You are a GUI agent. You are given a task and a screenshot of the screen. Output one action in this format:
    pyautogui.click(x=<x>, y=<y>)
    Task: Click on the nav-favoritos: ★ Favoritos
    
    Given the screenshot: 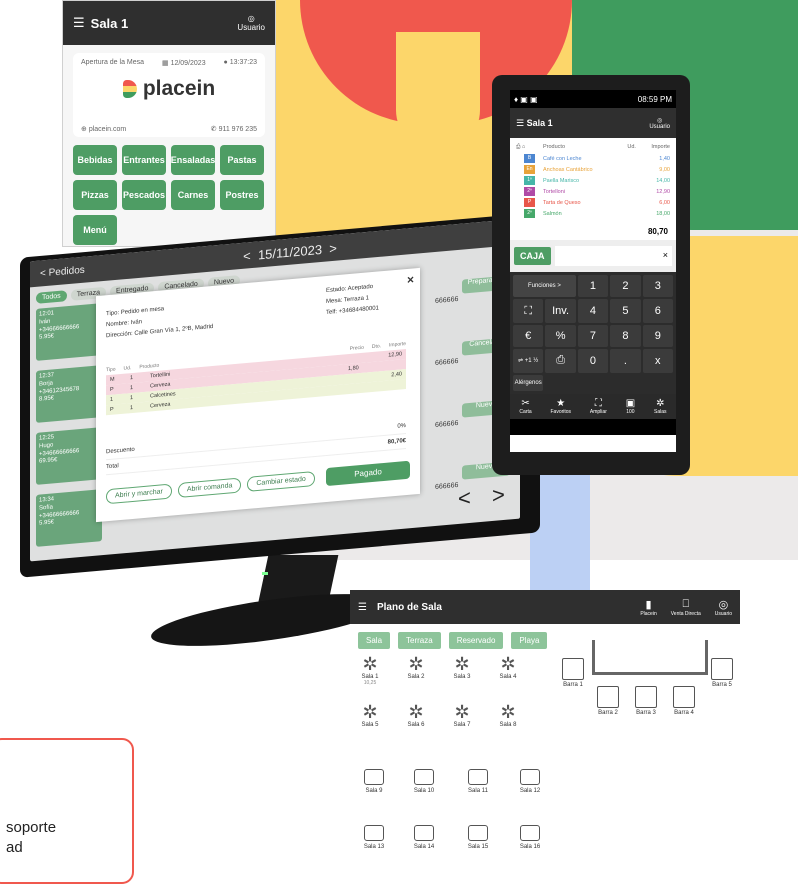 What is the action you would take?
    pyautogui.click(x=561, y=406)
    